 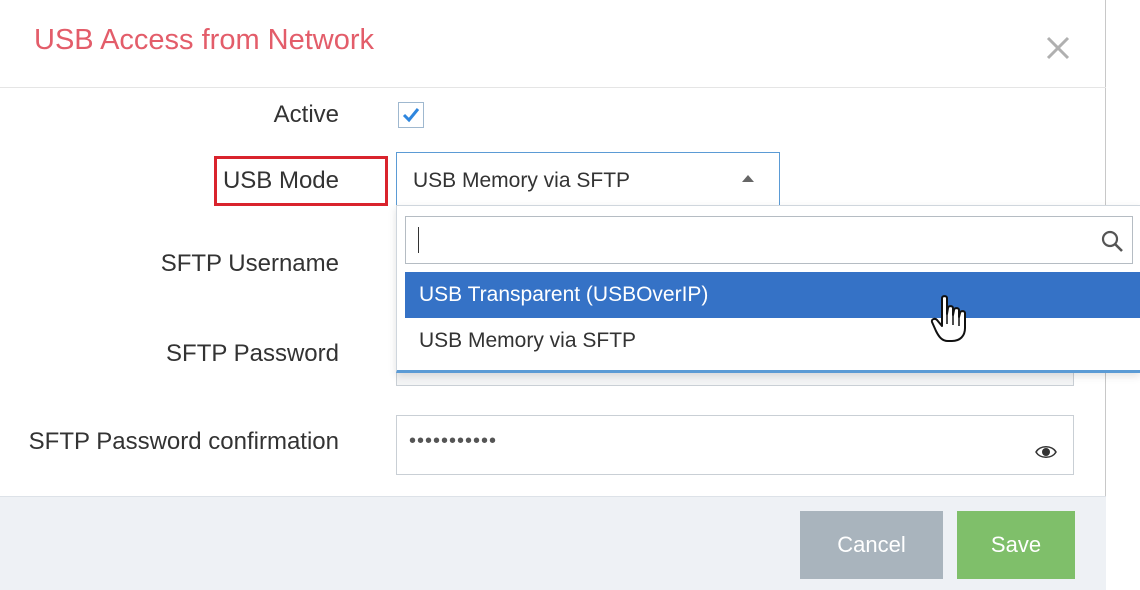 What do you see at coordinates (769, 240) in the screenshot?
I see `dropdown-search-input` at bounding box center [769, 240].